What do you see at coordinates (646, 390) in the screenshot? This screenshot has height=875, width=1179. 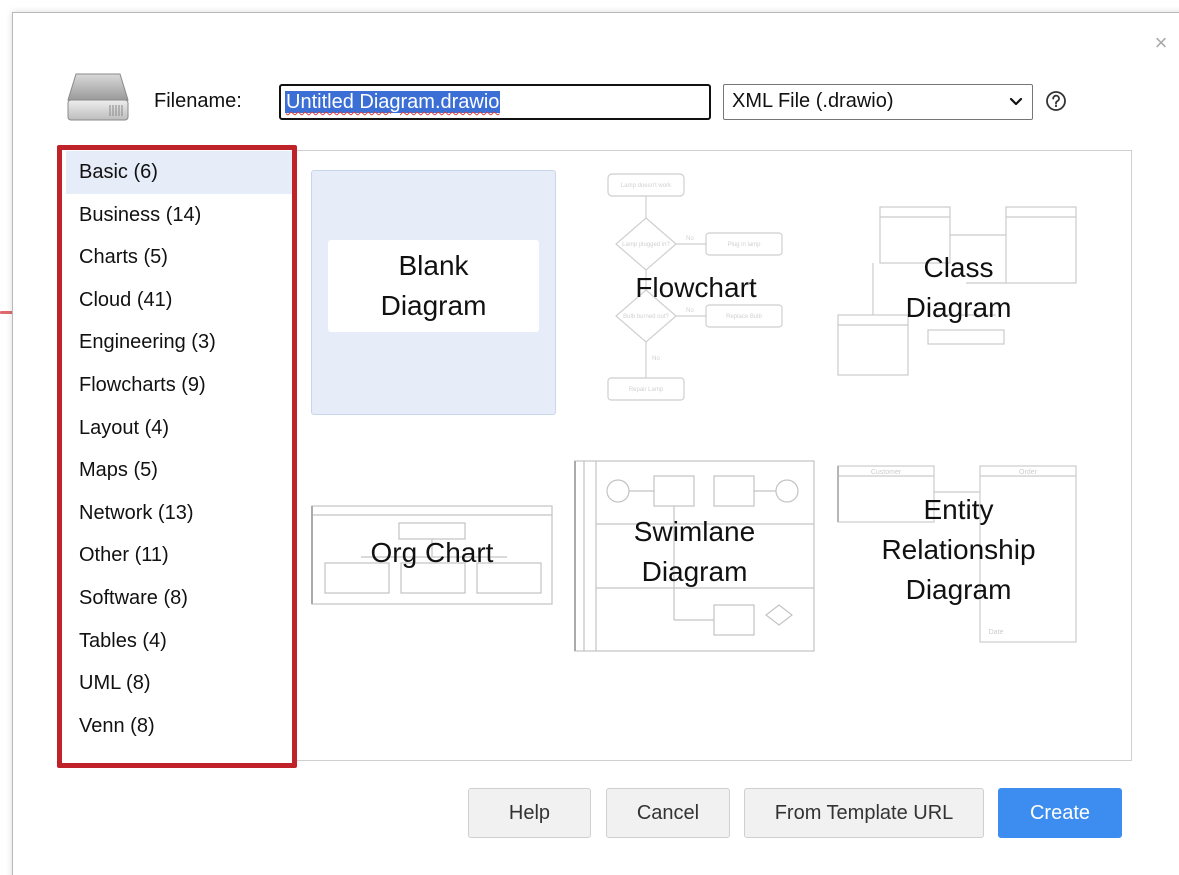 I see `fc-label-repair: Repair Lamp` at bounding box center [646, 390].